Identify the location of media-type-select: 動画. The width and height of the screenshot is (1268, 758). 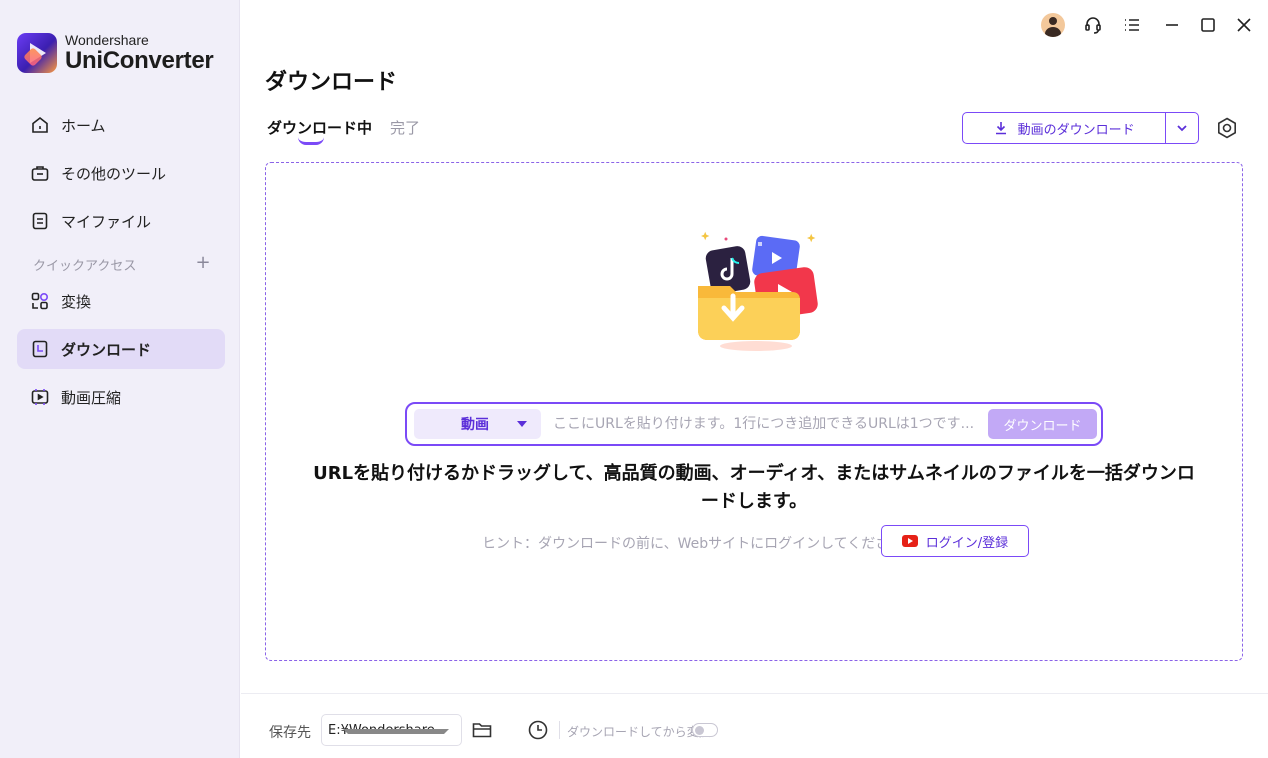
(477, 424).